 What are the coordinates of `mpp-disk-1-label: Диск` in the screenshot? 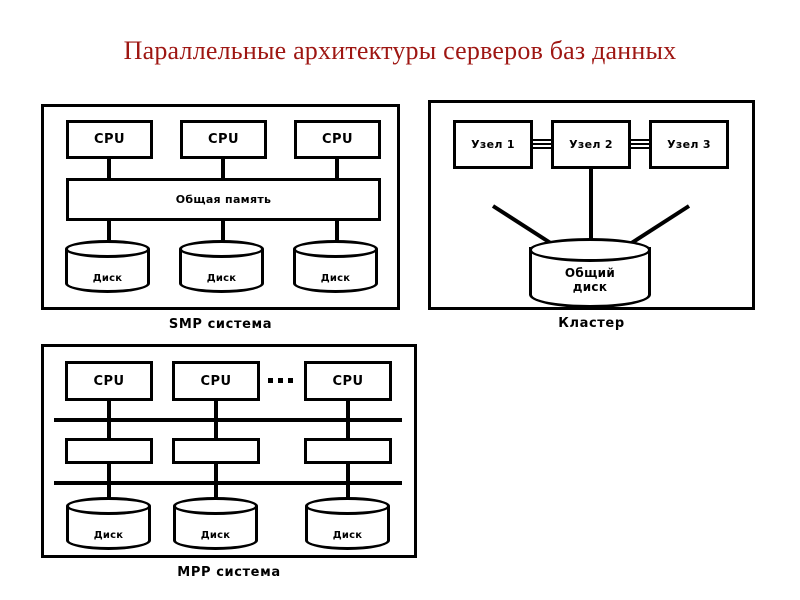 It's located at (108, 535).